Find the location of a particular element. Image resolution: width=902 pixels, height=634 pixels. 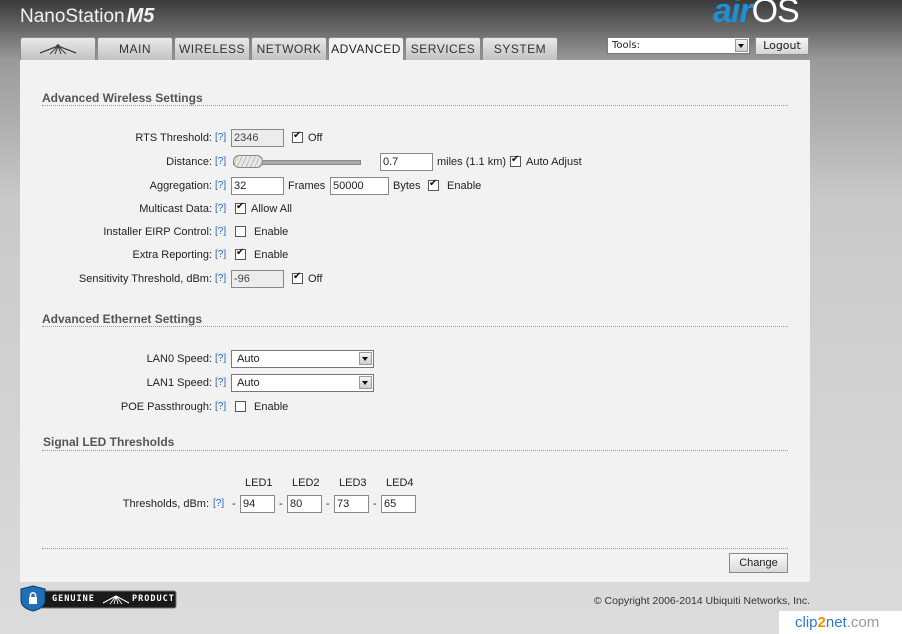

watermark-c: net is located at coordinates (836, 622).